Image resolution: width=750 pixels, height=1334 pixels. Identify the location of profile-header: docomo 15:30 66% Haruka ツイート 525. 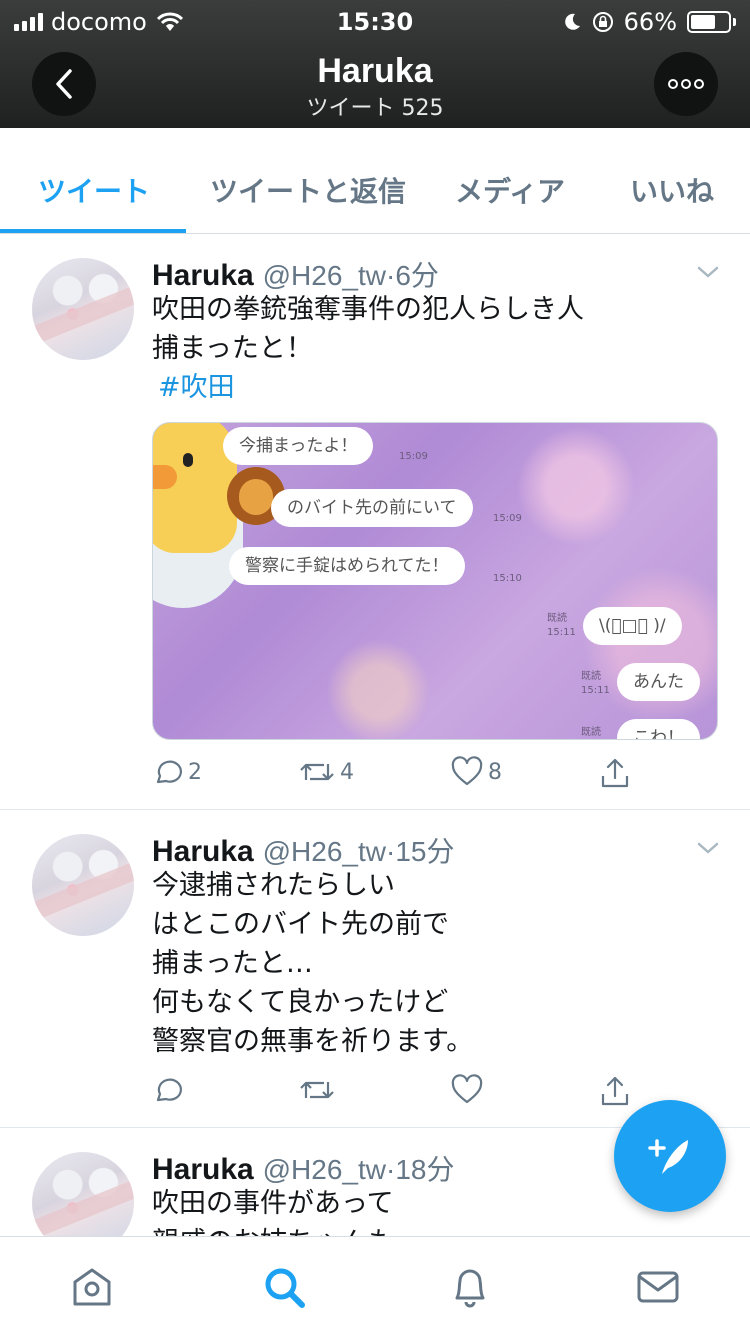
(375, 64).